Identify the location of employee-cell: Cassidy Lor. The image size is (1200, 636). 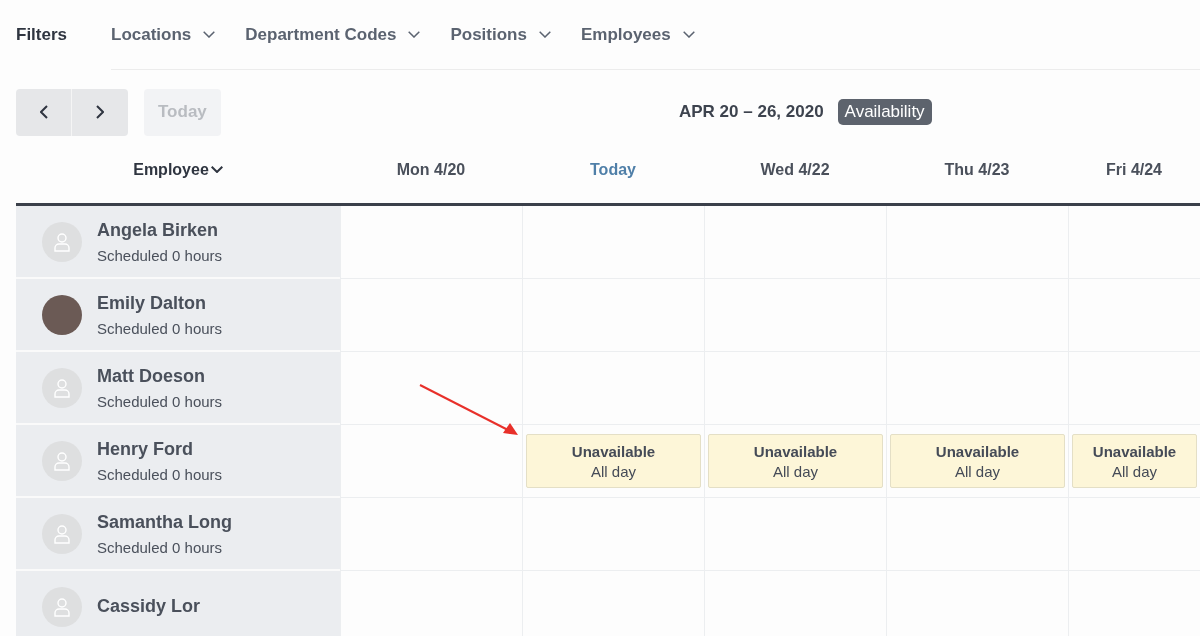
(178, 603).